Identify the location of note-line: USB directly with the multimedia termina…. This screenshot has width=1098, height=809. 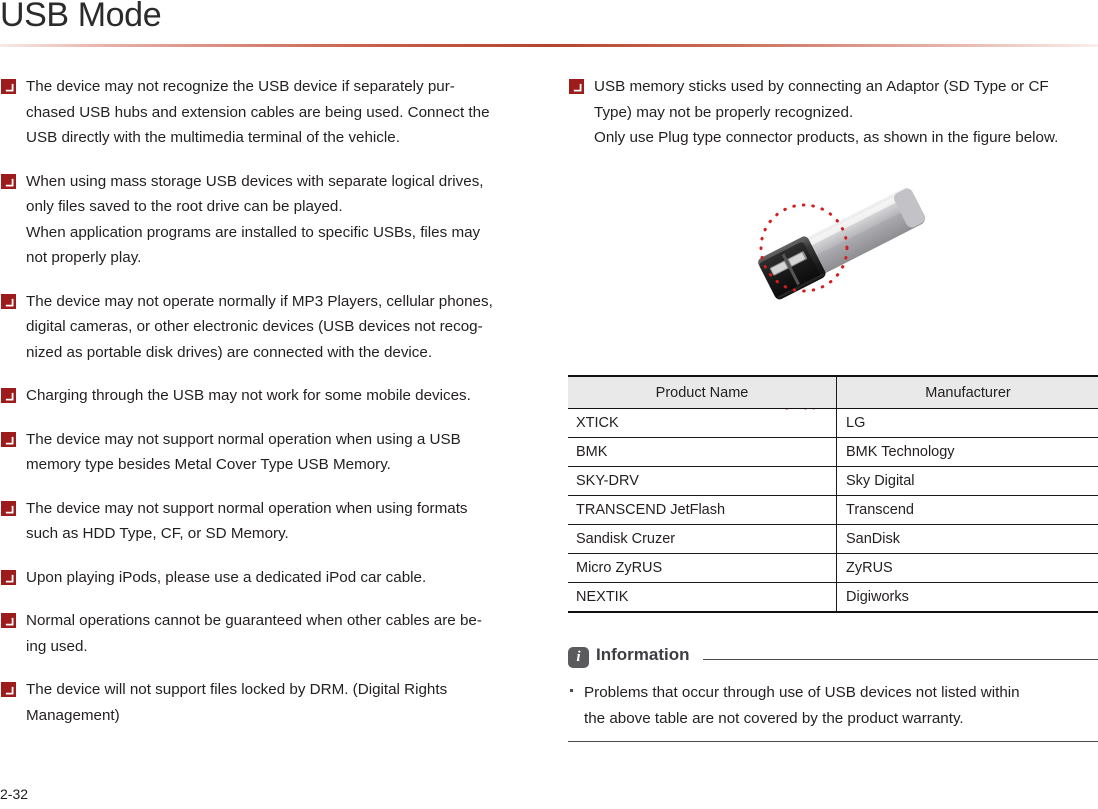
(213, 137).